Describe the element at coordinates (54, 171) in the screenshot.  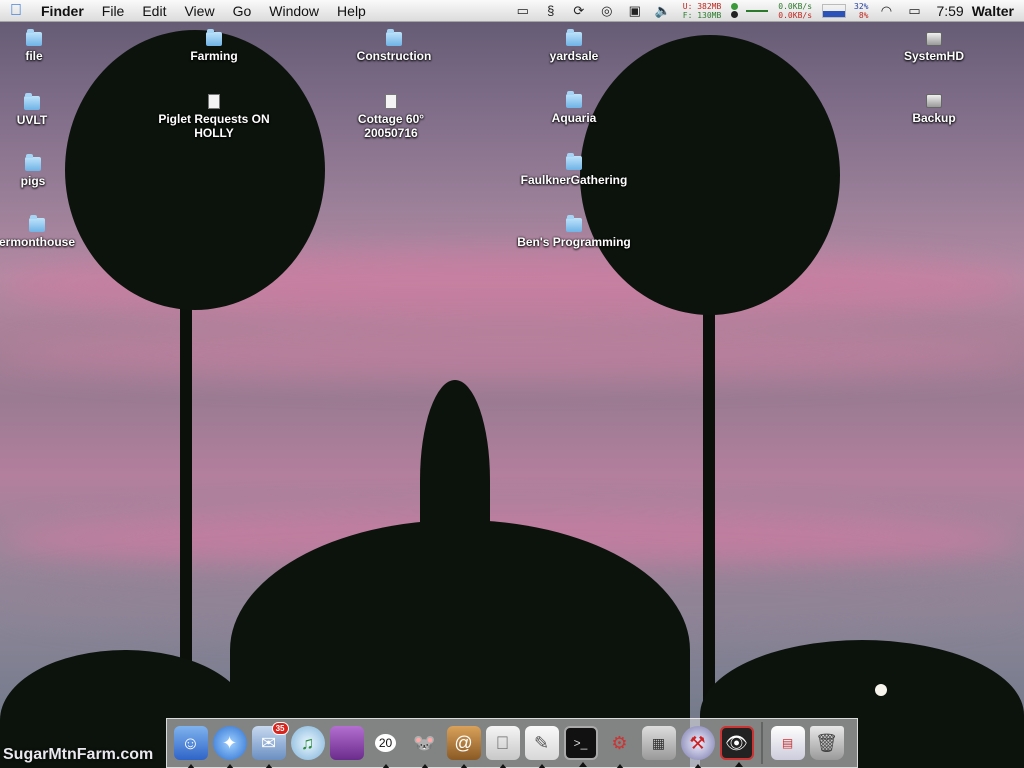
I see `desktop-folder-pigs: pigs` at that location.